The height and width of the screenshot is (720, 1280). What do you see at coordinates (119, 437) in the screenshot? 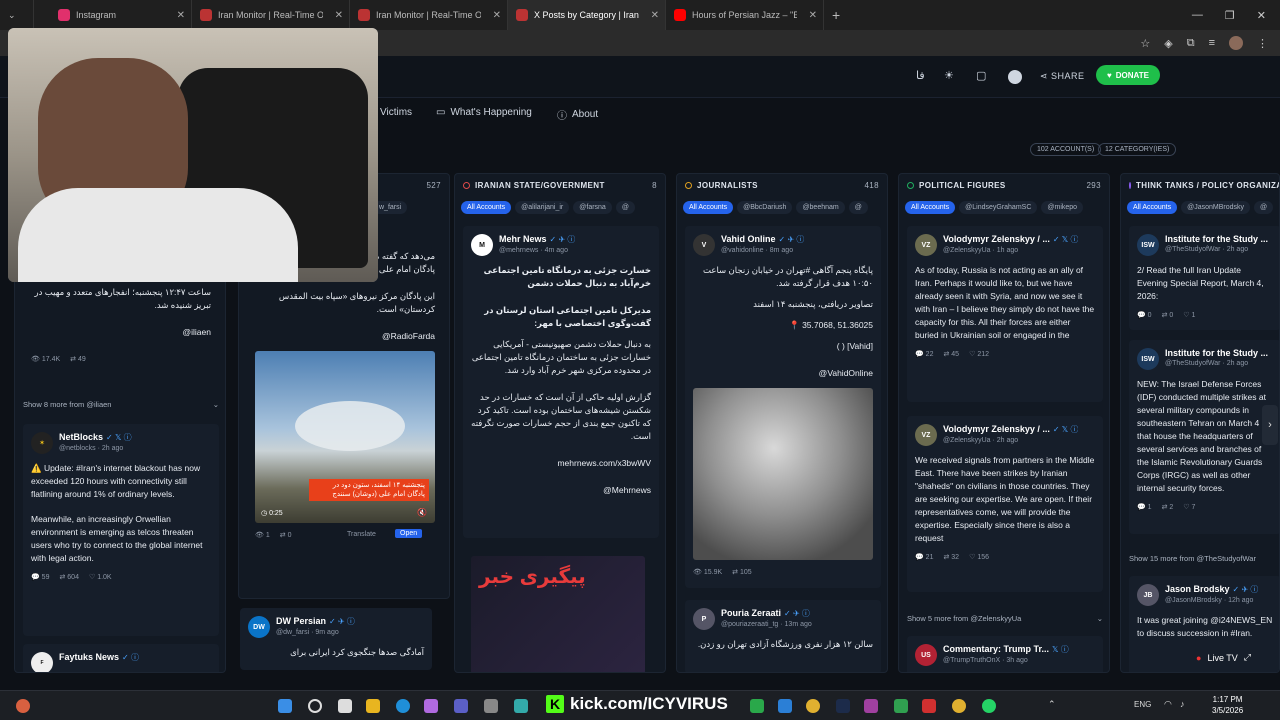
I see `verified-icon: ✓ 𝕏 ⓘ` at bounding box center [119, 437].